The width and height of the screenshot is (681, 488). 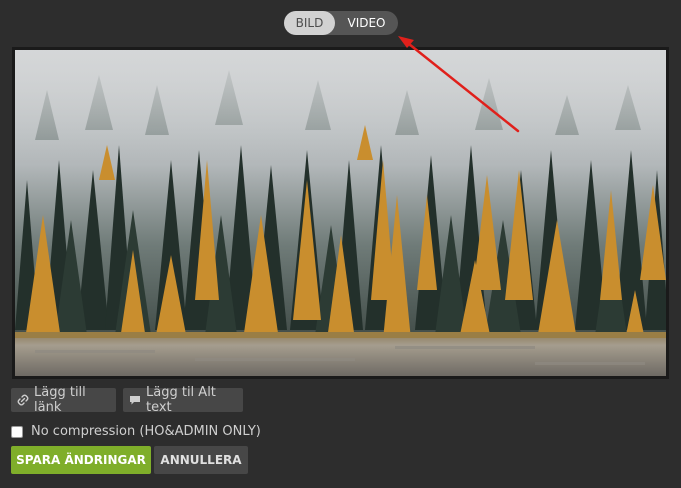 I want to click on add-link-button: Lägg till länk, so click(x=63, y=400).